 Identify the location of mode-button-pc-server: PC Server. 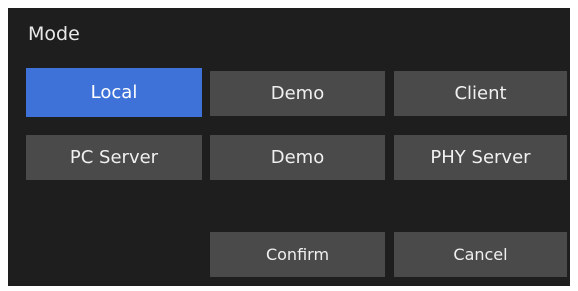
(114, 157).